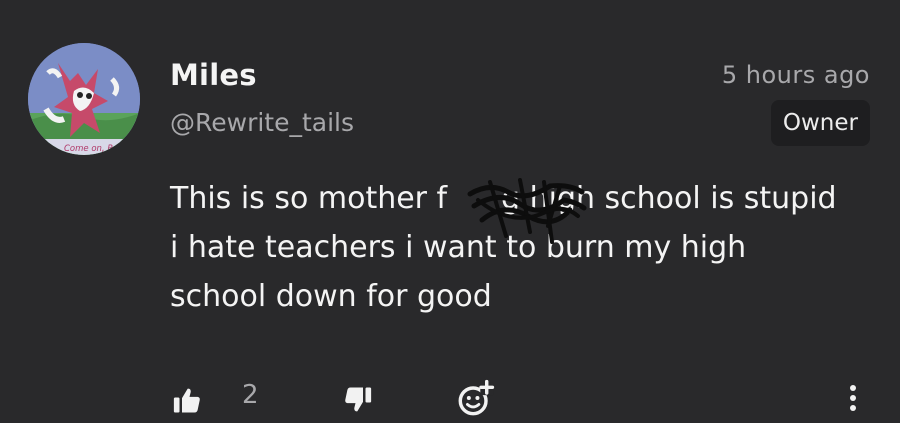 This screenshot has width=900, height=423. Describe the element at coordinates (820, 123) in the screenshot. I see `role-badge: Owner` at that location.